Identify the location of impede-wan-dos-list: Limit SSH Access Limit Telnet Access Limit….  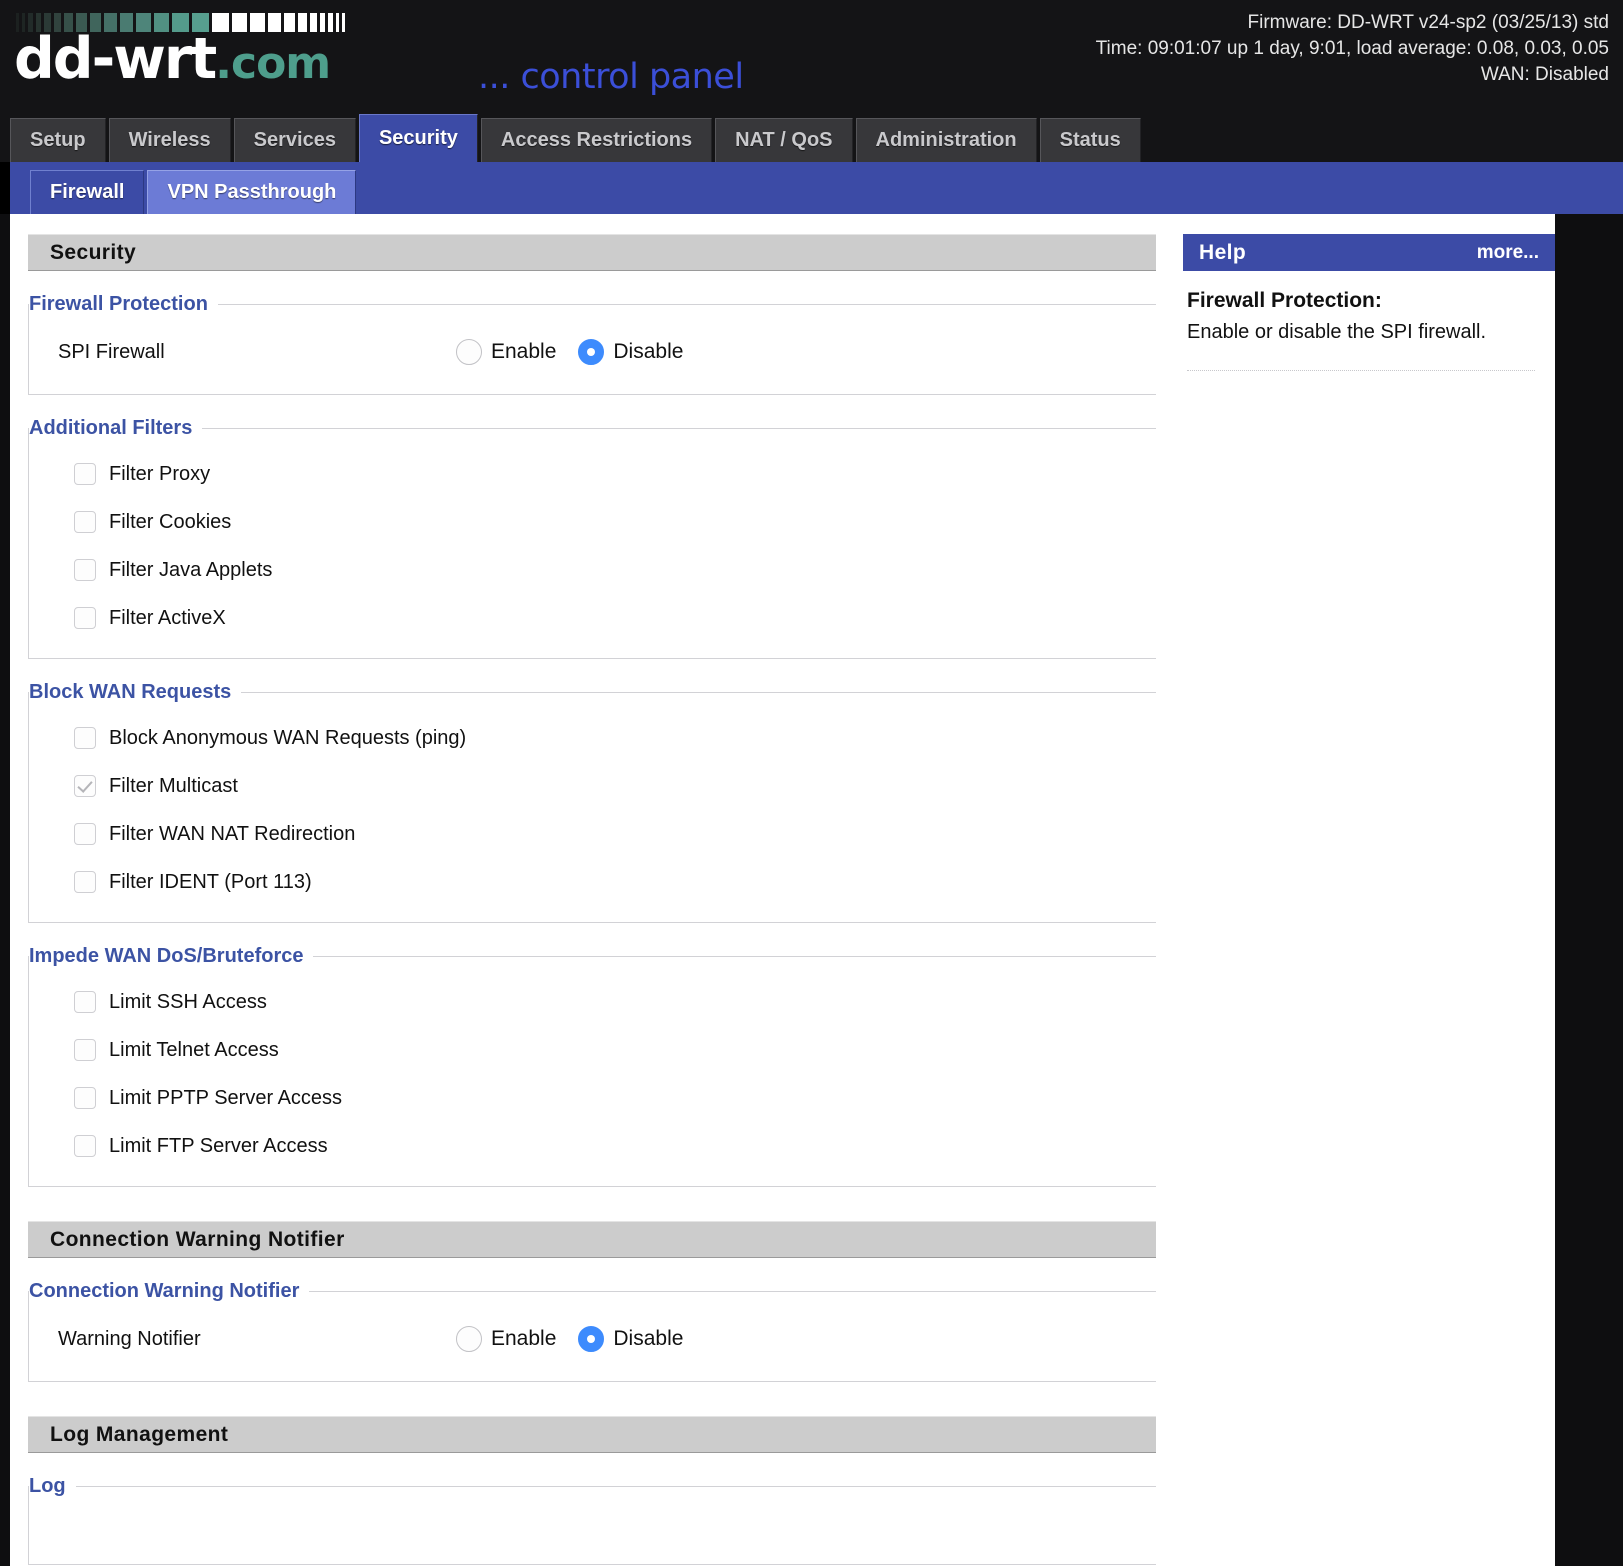
(592, 1074).